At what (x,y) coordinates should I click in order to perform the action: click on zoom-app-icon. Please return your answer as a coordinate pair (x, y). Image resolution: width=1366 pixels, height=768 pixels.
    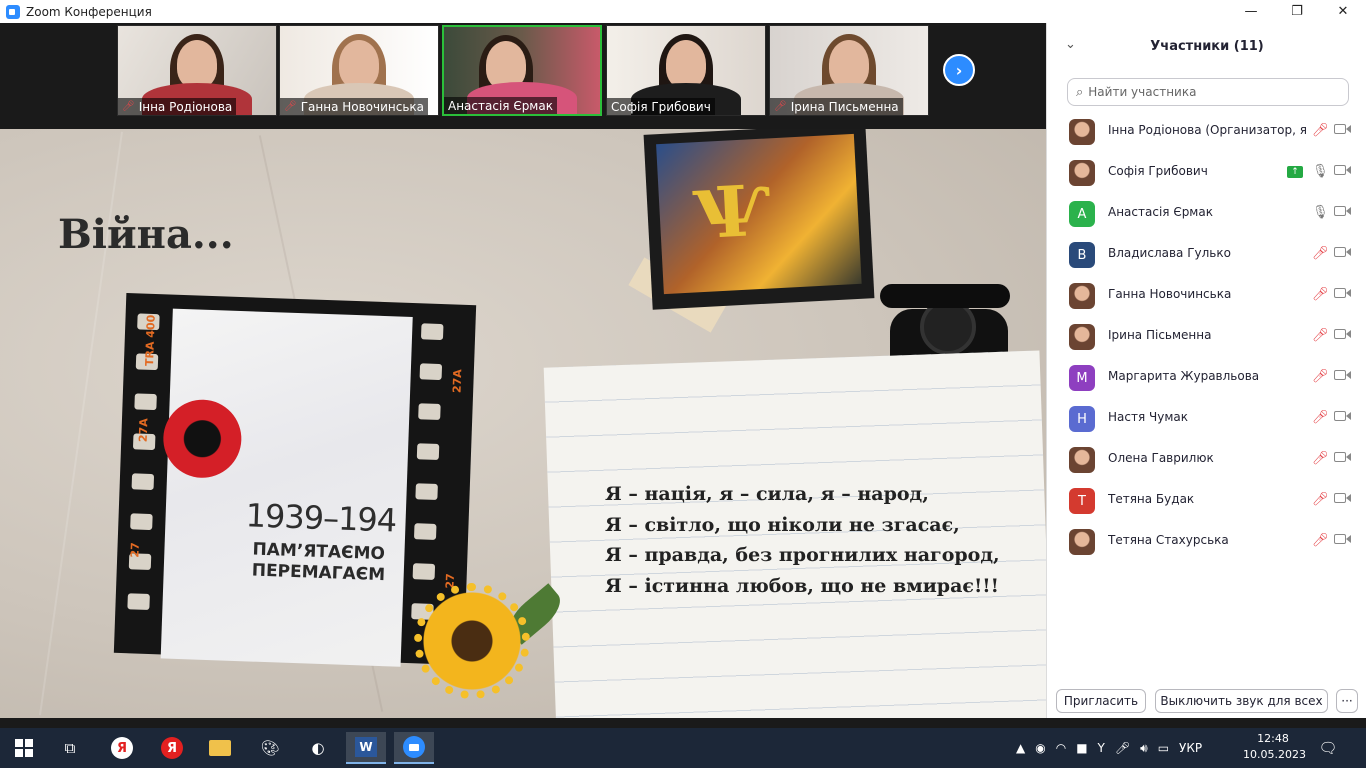
    Looking at the image, I should click on (13, 11).